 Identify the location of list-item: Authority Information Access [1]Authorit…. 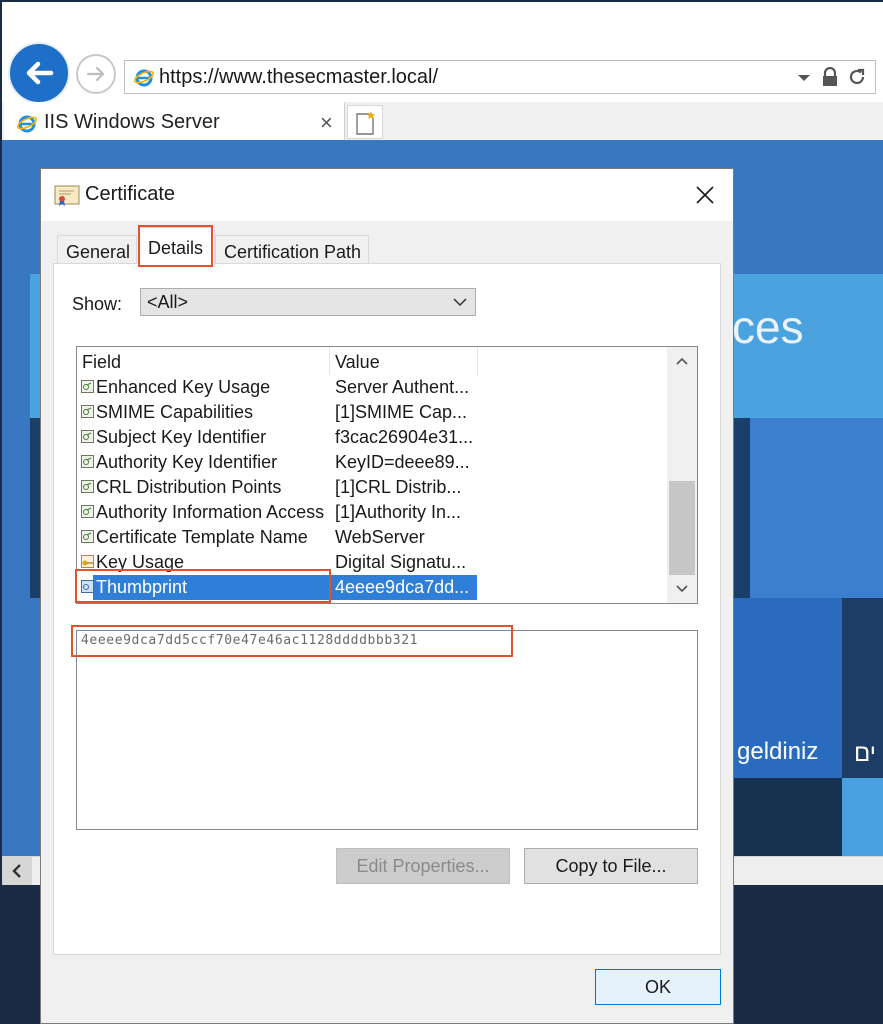
(372, 512).